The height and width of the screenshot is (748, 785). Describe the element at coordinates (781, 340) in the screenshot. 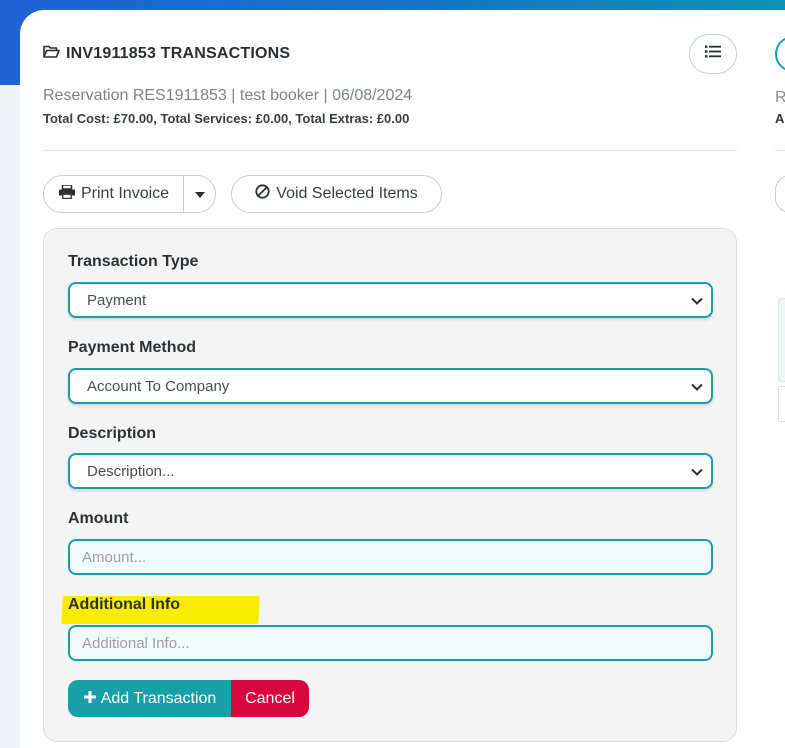

I see `adjacent-panel-table` at that location.